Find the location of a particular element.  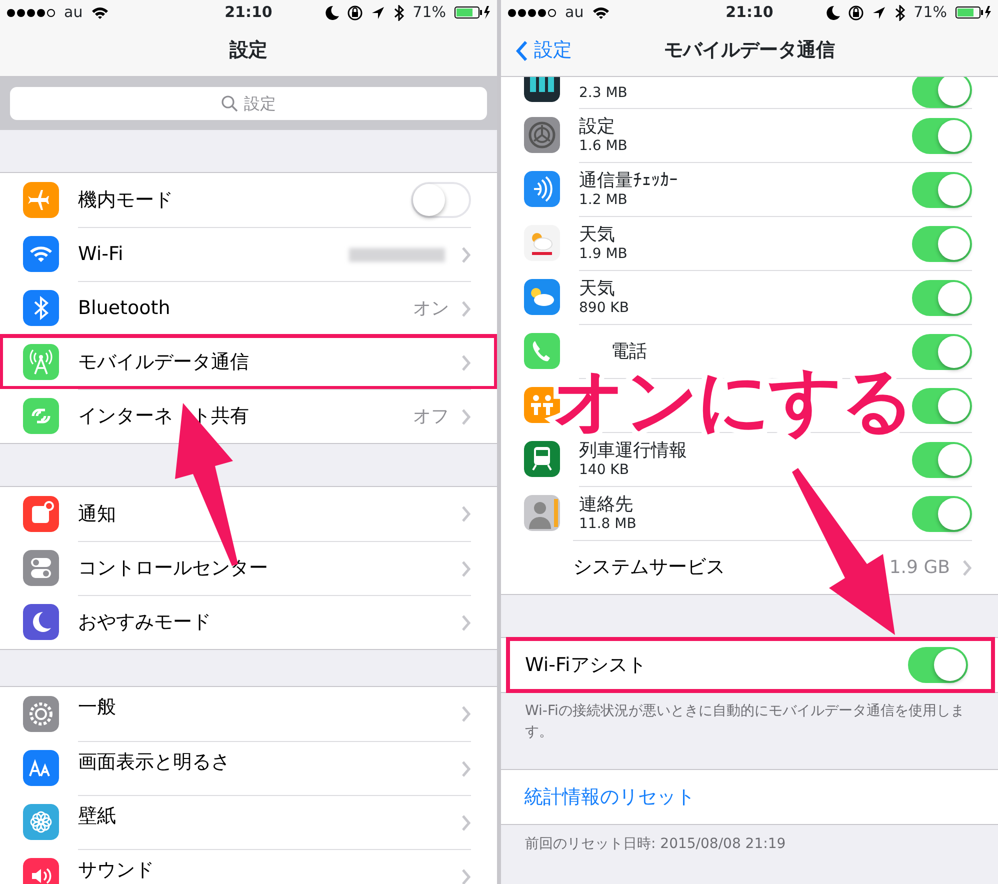

row-value: オン is located at coordinates (431, 309).